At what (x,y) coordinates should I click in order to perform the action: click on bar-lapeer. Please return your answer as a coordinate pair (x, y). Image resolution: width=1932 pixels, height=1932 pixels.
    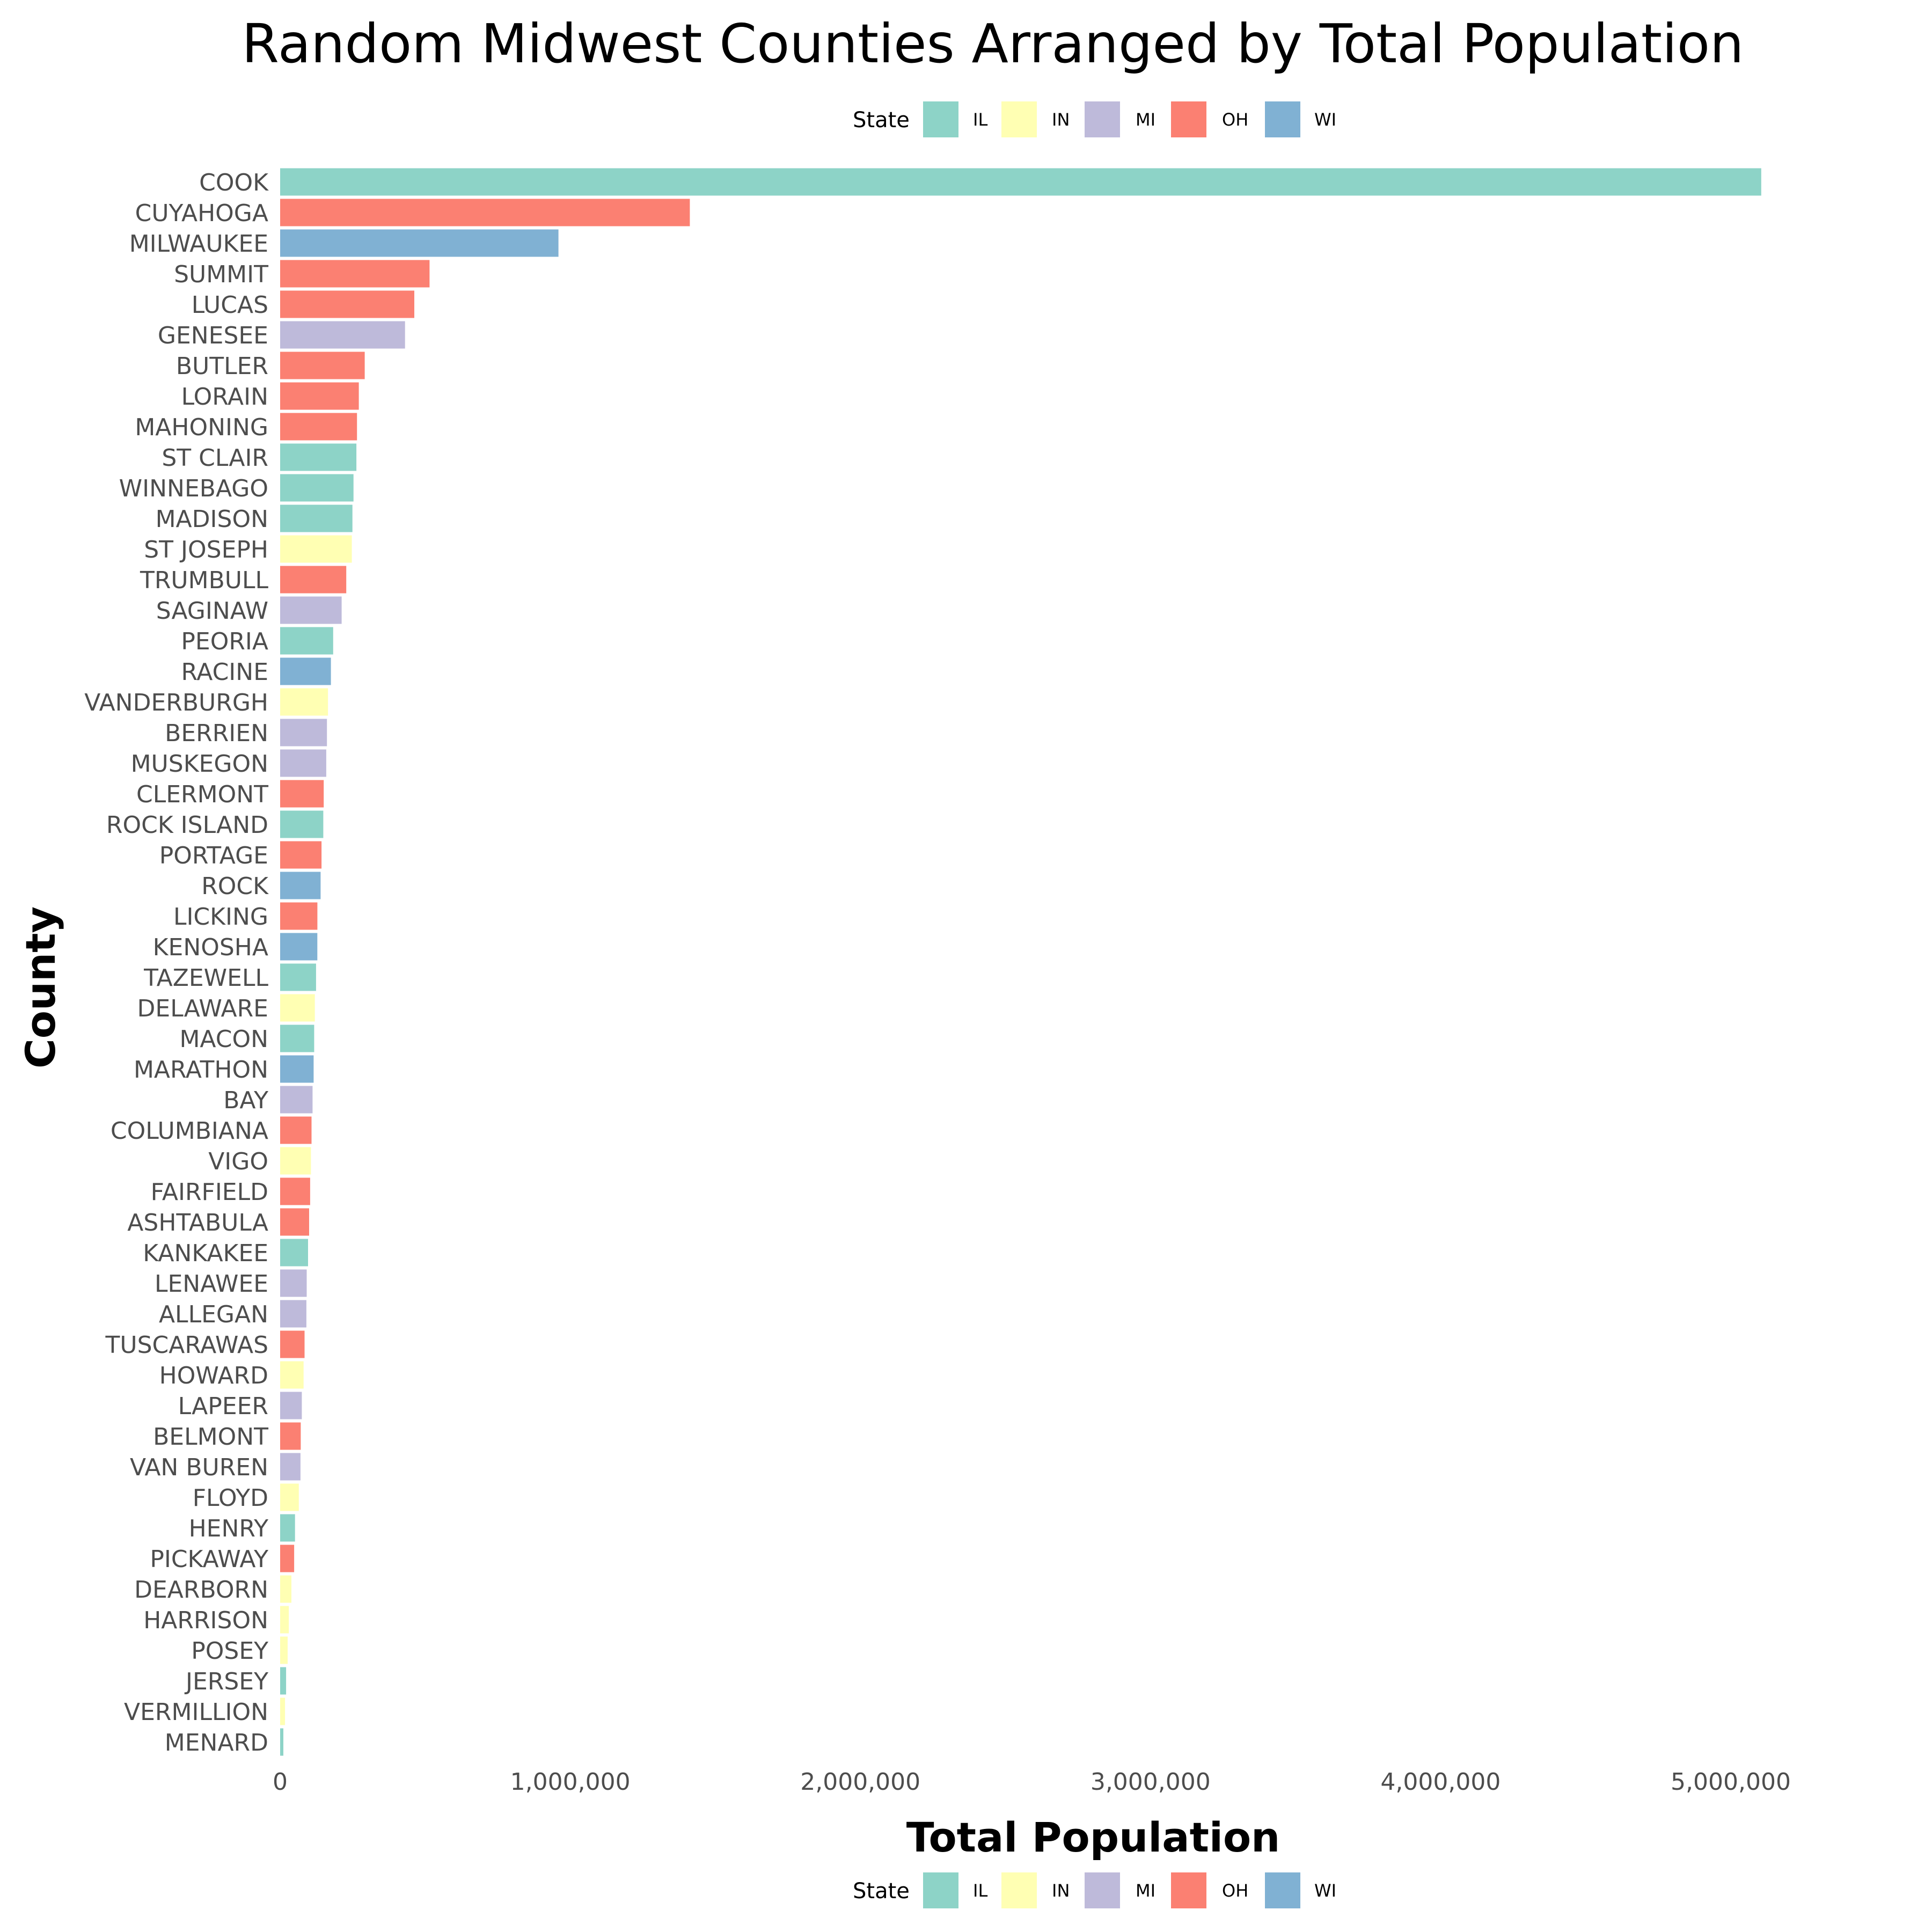
    Looking at the image, I should click on (291, 1405).